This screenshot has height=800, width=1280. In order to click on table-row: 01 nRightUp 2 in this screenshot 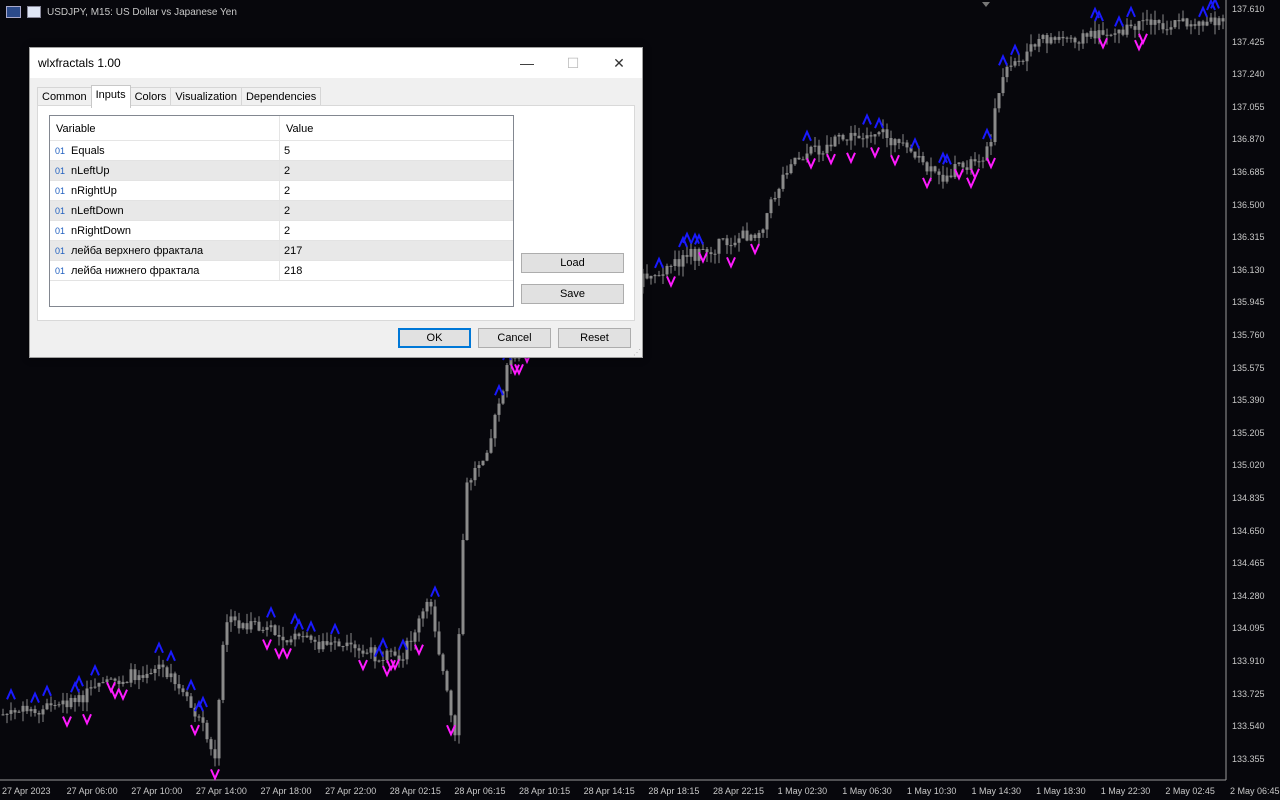, I will do `click(281, 191)`.